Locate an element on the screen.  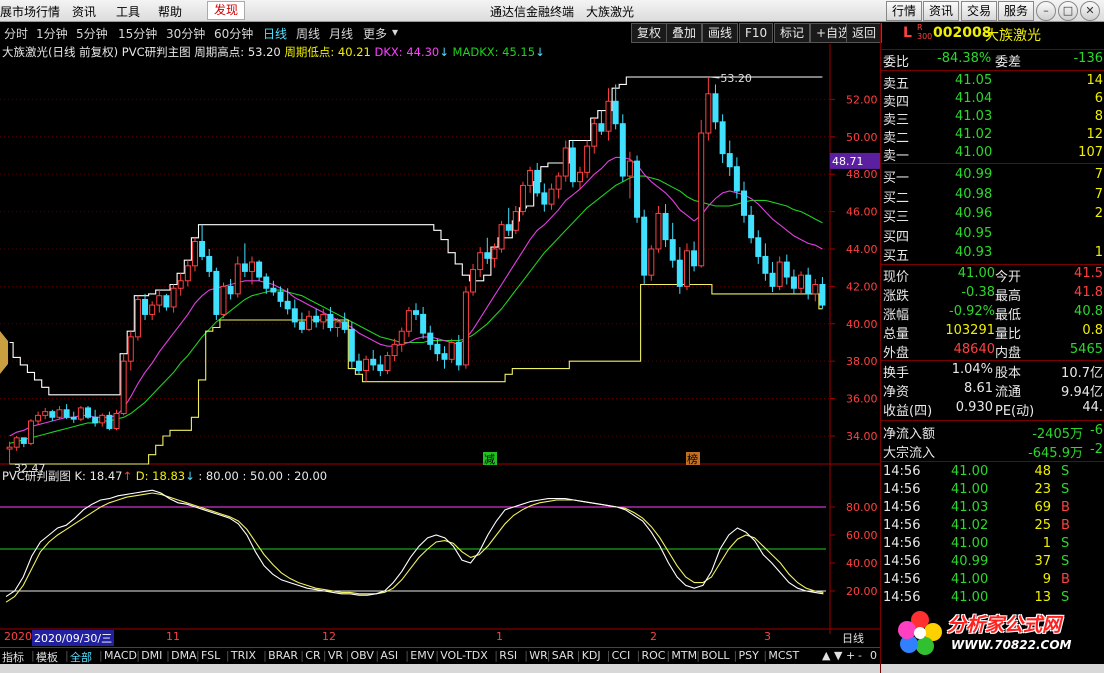
period-5min: 5分钟 is located at coordinates (92, 33).